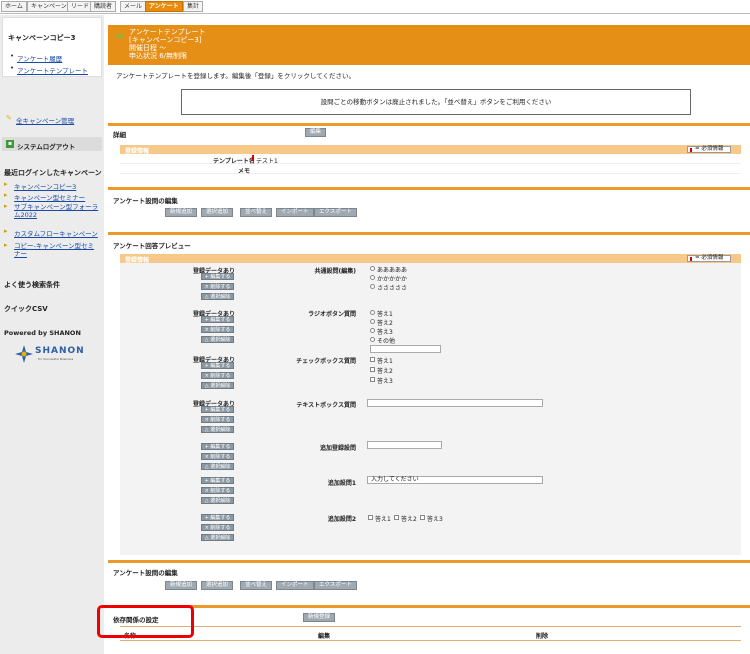  I want to click on tab-survey: アンケート, so click(164, 6).